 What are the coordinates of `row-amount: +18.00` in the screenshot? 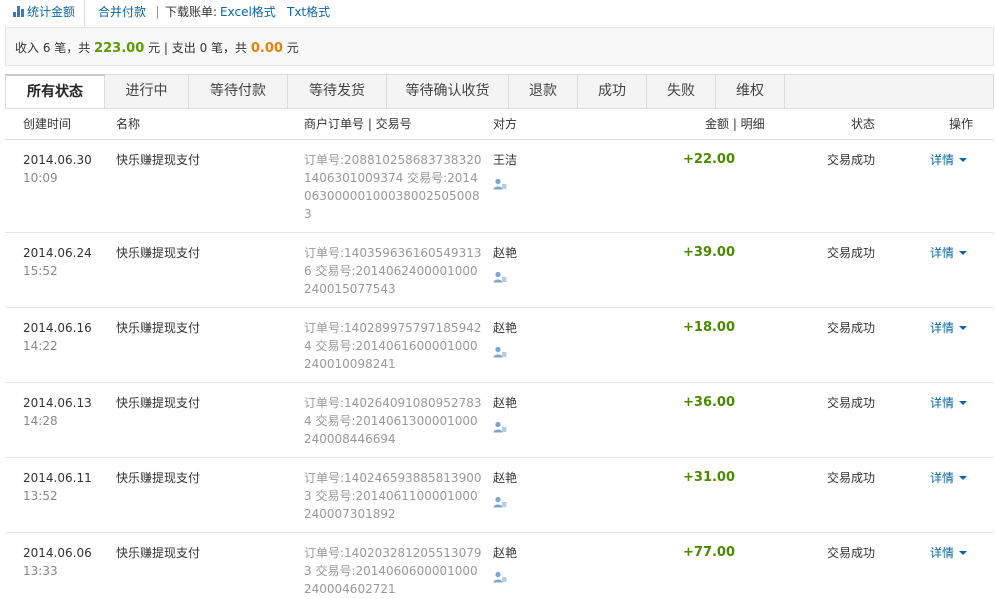 It's located at (709, 327).